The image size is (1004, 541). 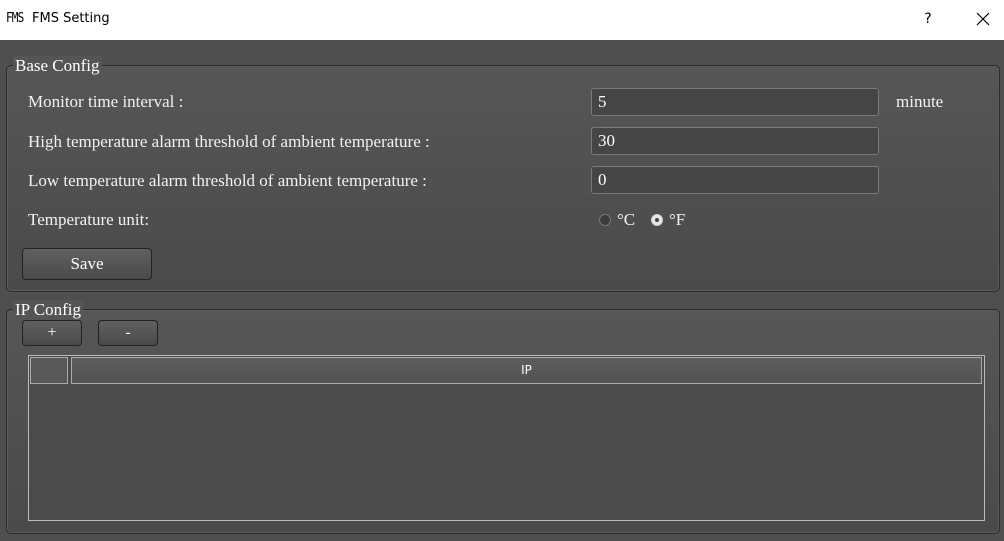 What do you see at coordinates (526, 370) in the screenshot?
I see `ip-column-header: IP` at bounding box center [526, 370].